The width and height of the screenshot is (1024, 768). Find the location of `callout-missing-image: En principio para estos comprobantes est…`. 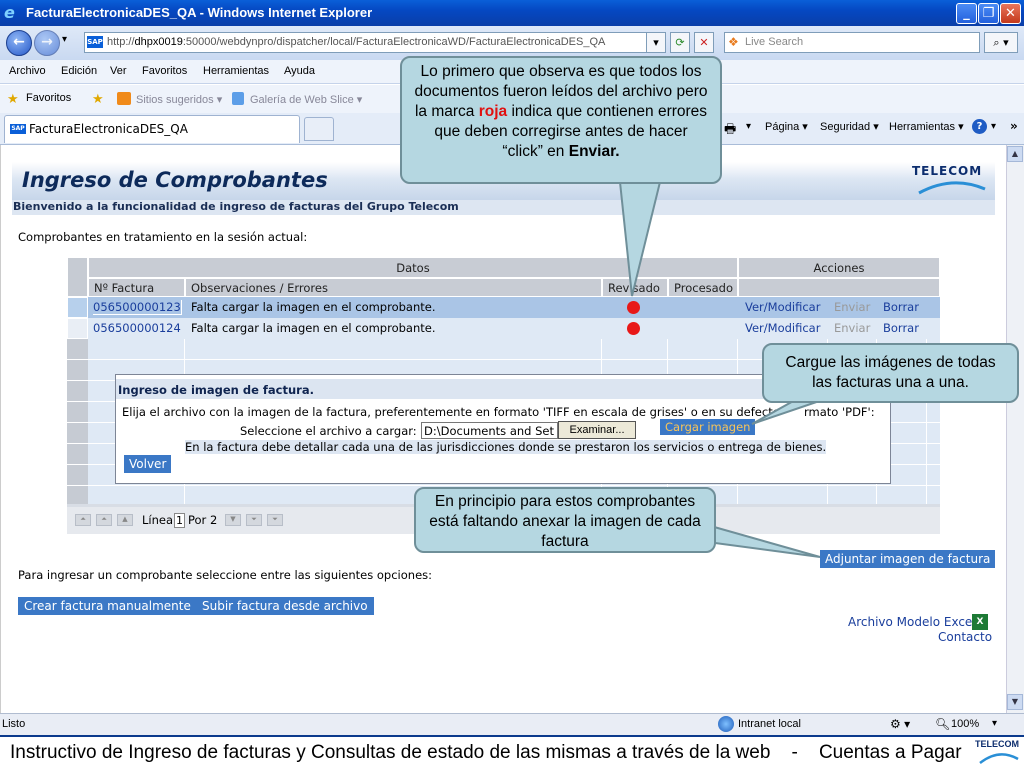

callout-missing-image: En principio para estos comprobantes est… is located at coordinates (565, 520).